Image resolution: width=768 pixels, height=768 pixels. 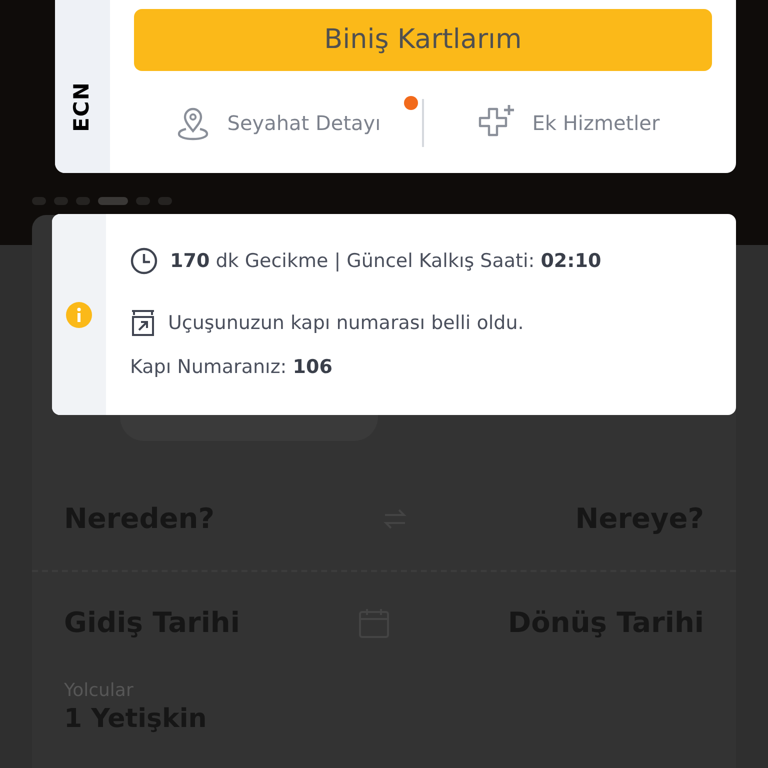 I want to click on nav-link: Ek Hizmetler, so click(x=568, y=123).